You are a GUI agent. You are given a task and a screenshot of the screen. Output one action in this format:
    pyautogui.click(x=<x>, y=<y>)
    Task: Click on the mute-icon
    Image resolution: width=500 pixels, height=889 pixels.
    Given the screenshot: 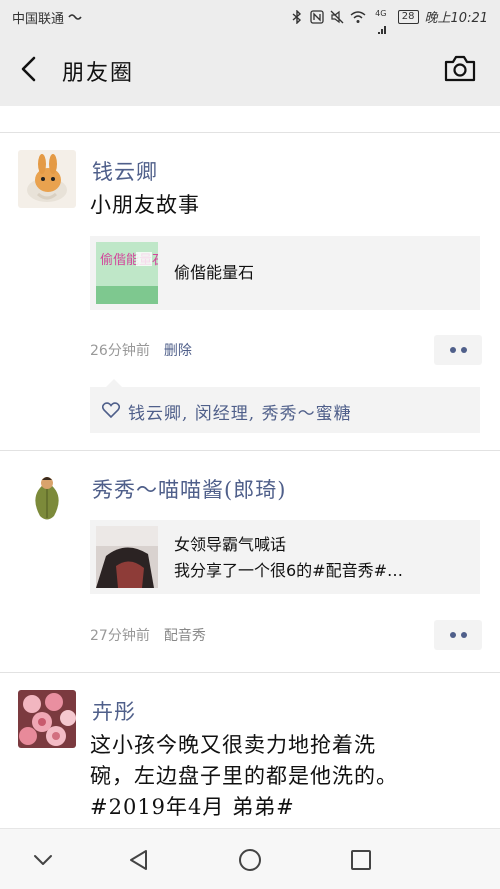 What is the action you would take?
    pyautogui.click(x=337, y=17)
    